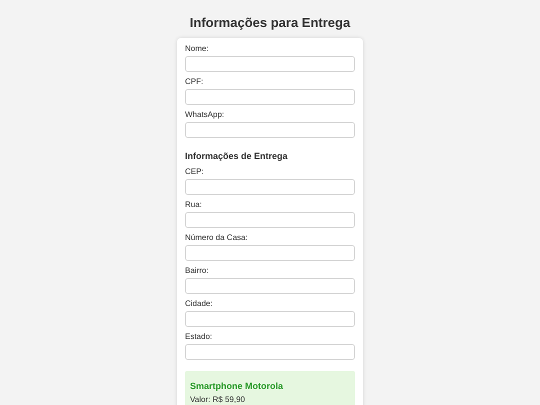  What do you see at coordinates (197, 271) in the screenshot?
I see `field-label: Bairro:` at bounding box center [197, 271].